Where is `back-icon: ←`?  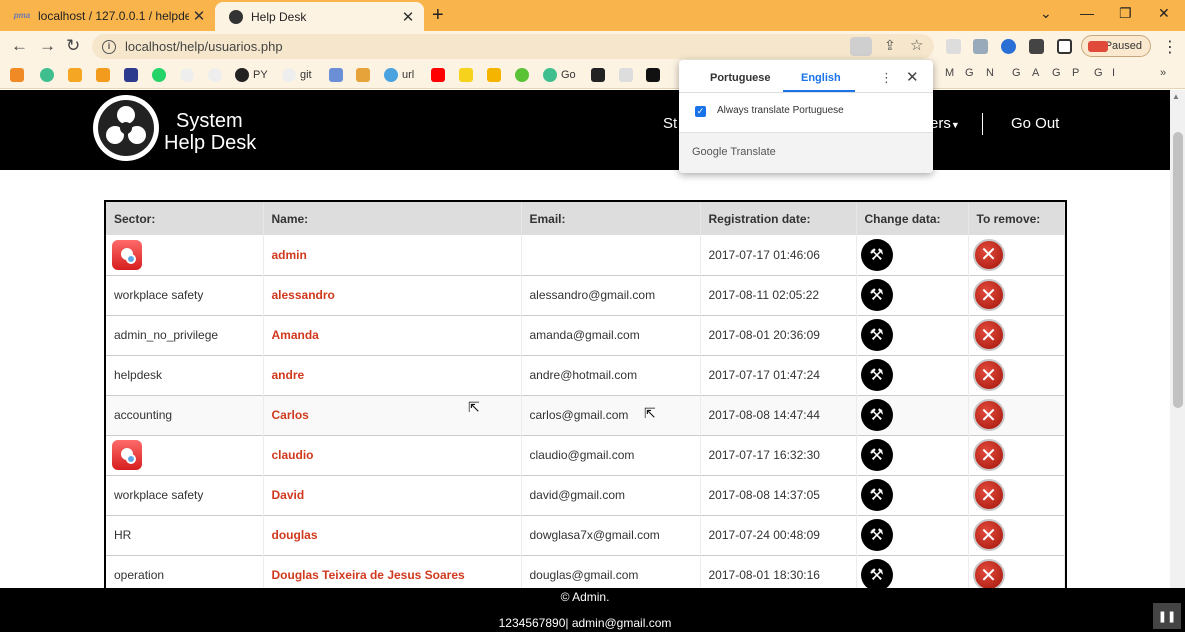
back-icon: ← is located at coordinates (19, 46).